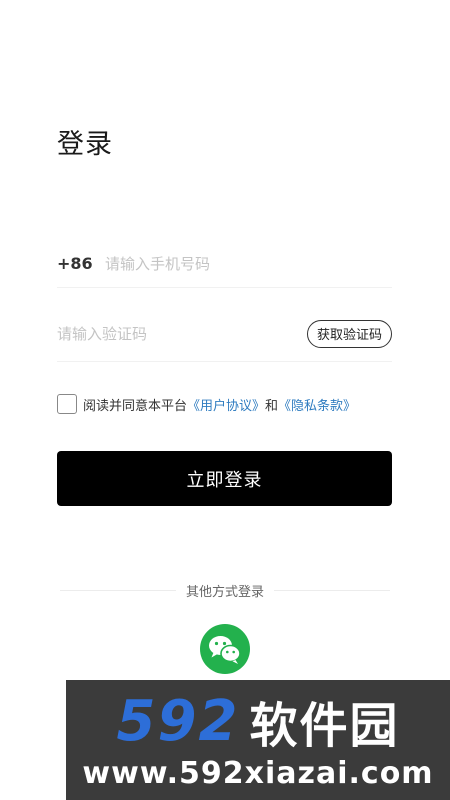 The image size is (450, 800). What do you see at coordinates (157, 333) in the screenshot?
I see `verification-code-input` at bounding box center [157, 333].